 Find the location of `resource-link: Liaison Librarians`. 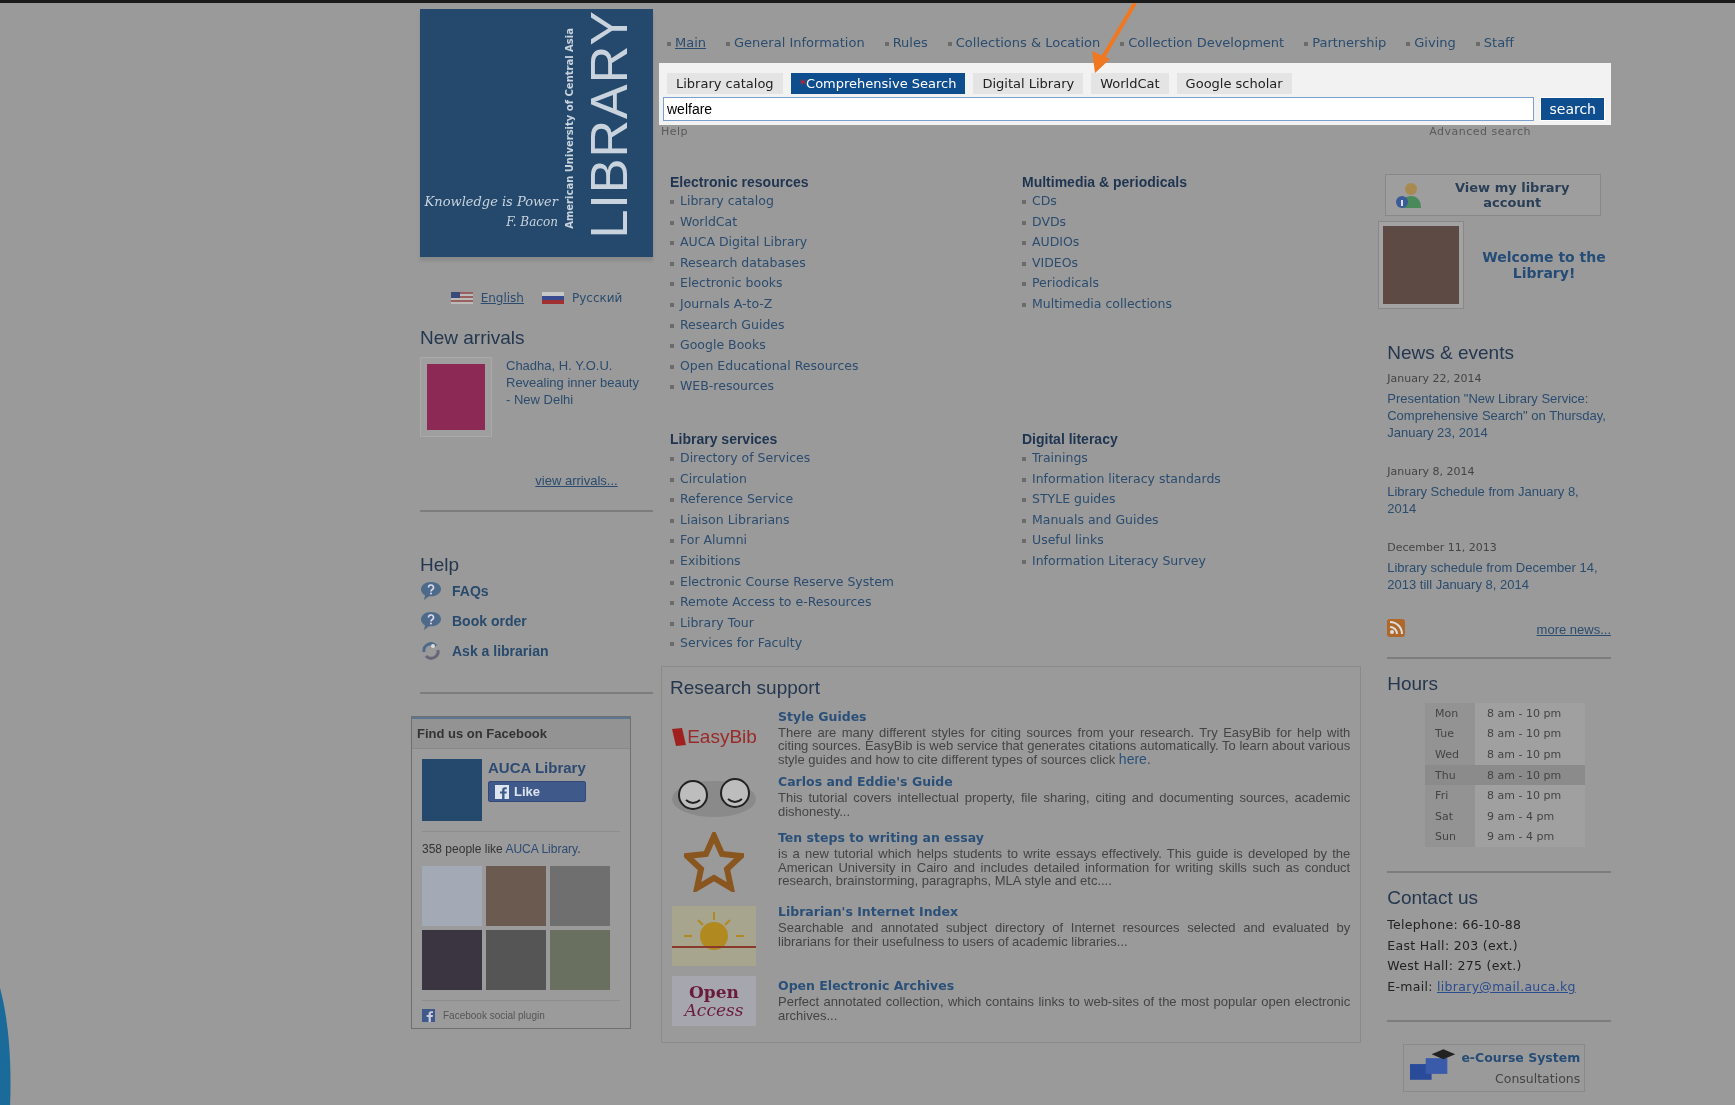

resource-link: Liaison Librarians is located at coordinates (730, 520).